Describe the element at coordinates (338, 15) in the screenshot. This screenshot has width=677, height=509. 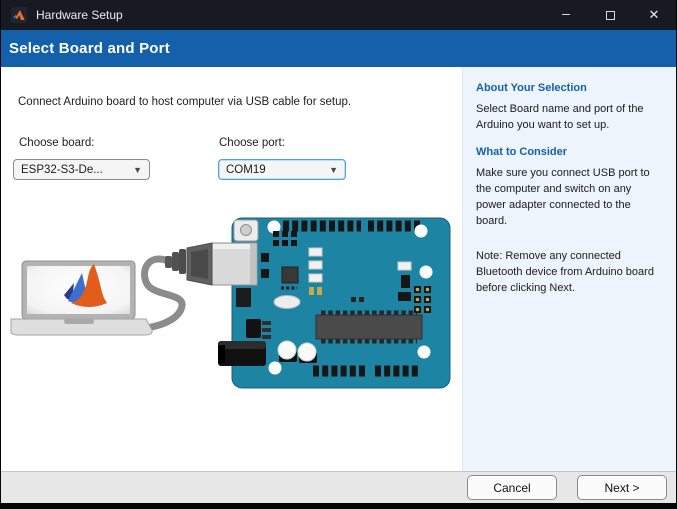
I see `titlebar: Hardware Setup – ✕` at that location.